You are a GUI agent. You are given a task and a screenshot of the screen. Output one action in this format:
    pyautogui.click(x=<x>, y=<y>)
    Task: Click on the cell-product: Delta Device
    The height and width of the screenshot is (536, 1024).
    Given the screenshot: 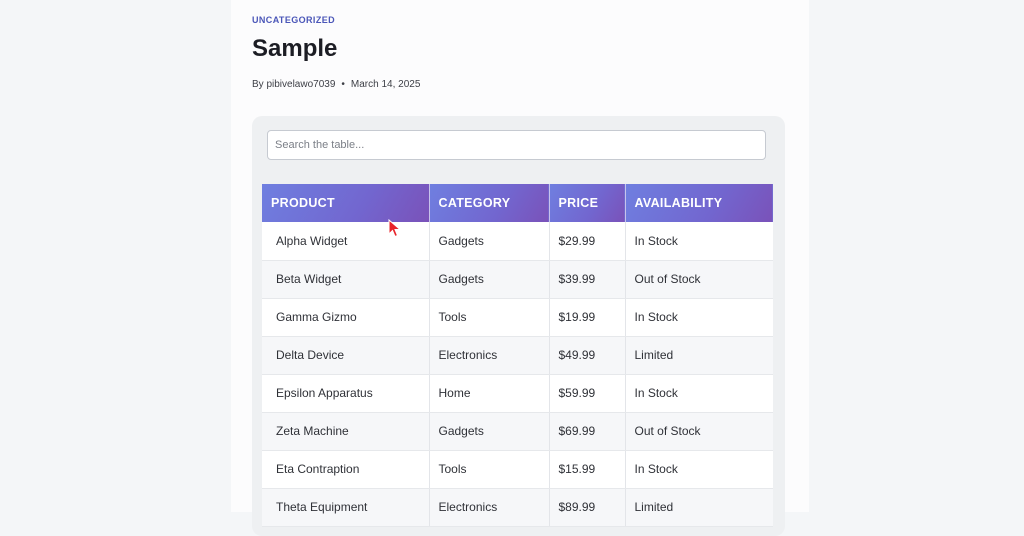 What is the action you would take?
    pyautogui.click(x=346, y=355)
    